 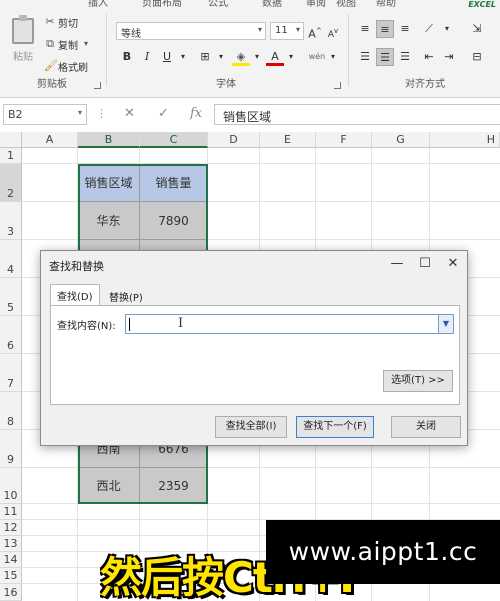 I want to click on grow-font-button: A^, so click(x=315, y=31).